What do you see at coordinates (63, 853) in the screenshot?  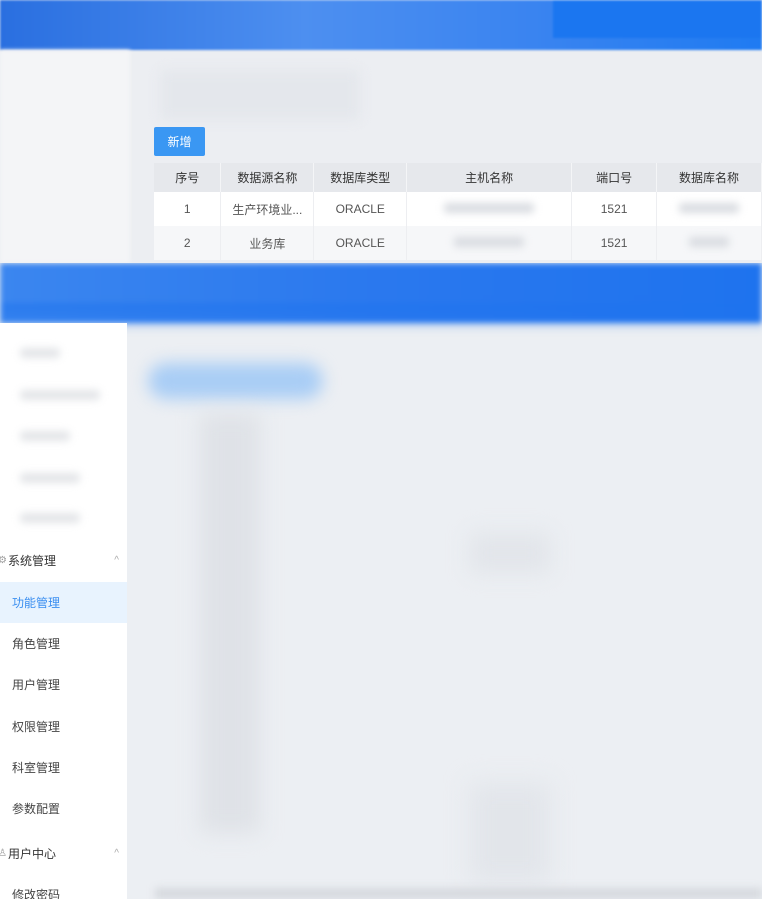 I see `menu-group-user-center: ♙ 用户中心 ^` at bounding box center [63, 853].